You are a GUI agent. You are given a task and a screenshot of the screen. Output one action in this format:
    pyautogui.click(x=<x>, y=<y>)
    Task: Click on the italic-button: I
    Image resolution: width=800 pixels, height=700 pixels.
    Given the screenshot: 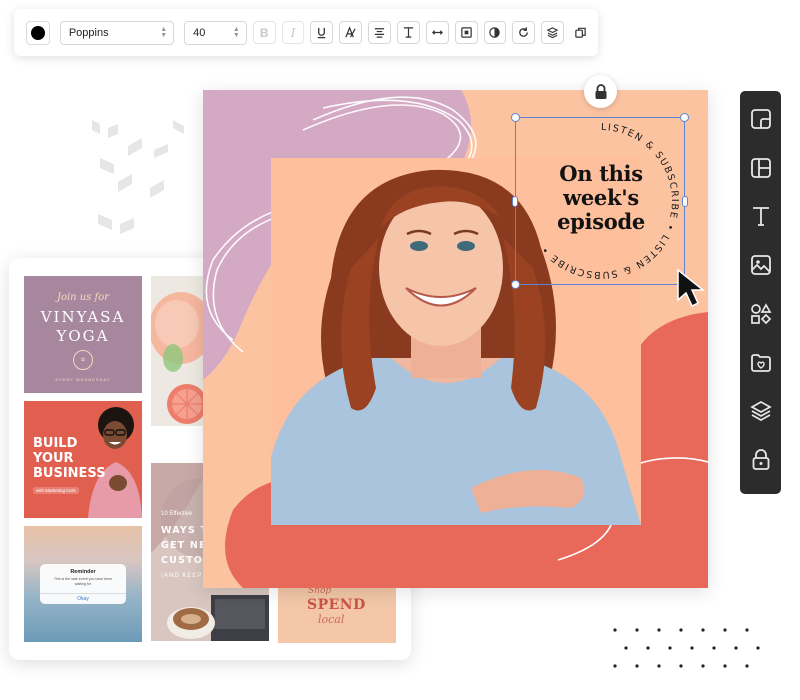 What is the action you would take?
    pyautogui.click(x=293, y=32)
    